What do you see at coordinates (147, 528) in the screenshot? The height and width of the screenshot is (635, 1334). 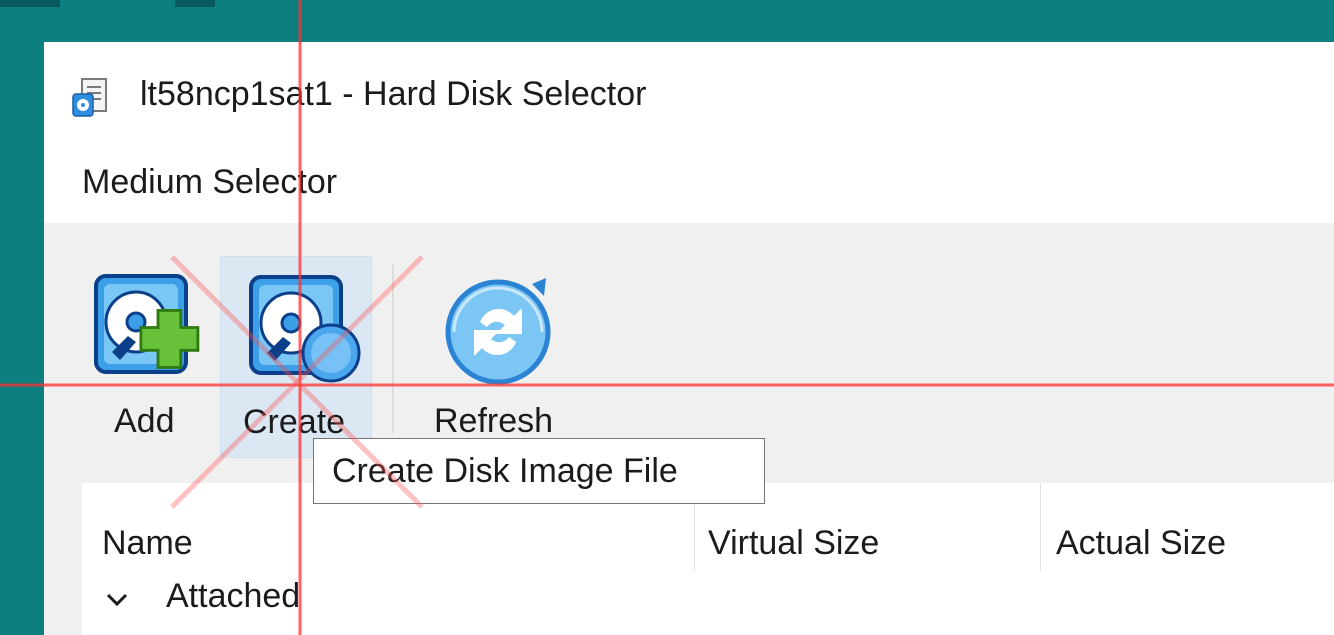 I see `column-header-name: Name` at bounding box center [147, 528].